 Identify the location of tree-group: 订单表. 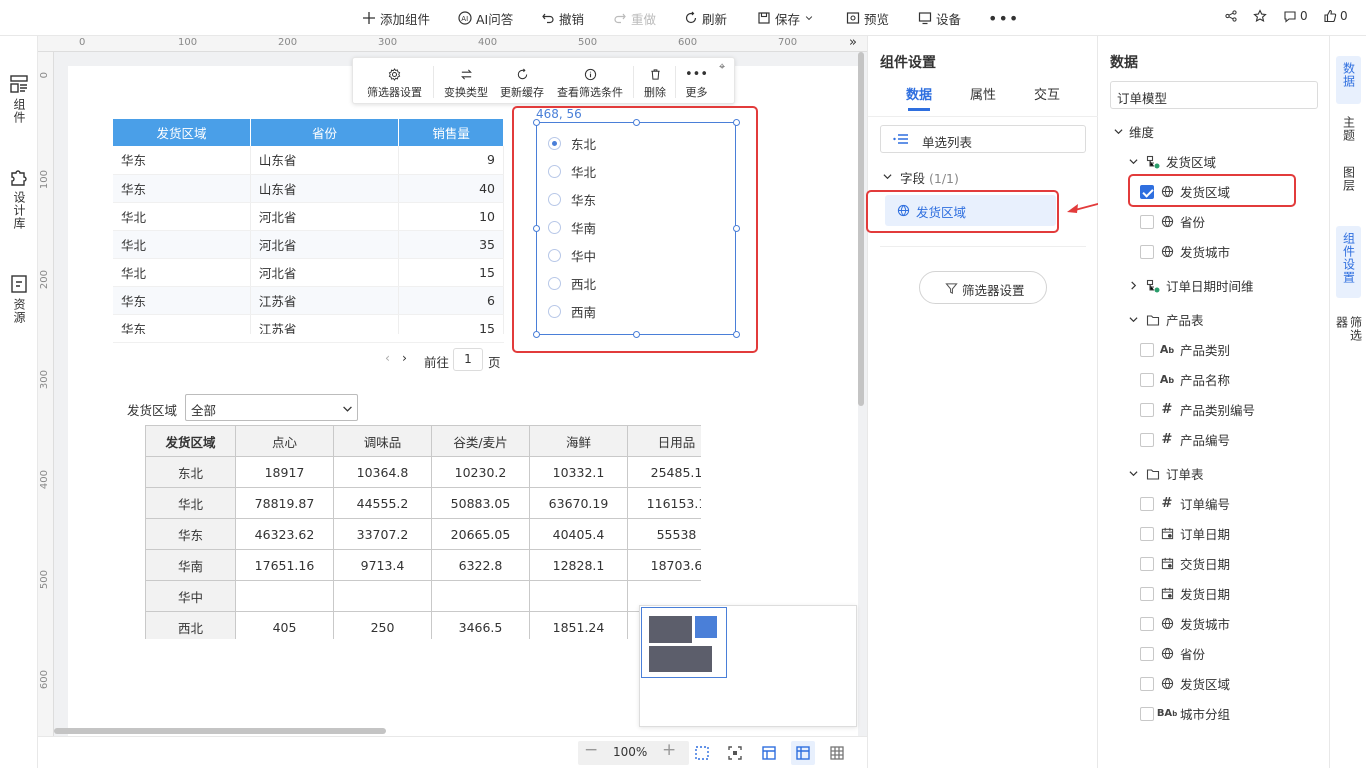
(1165, 473).